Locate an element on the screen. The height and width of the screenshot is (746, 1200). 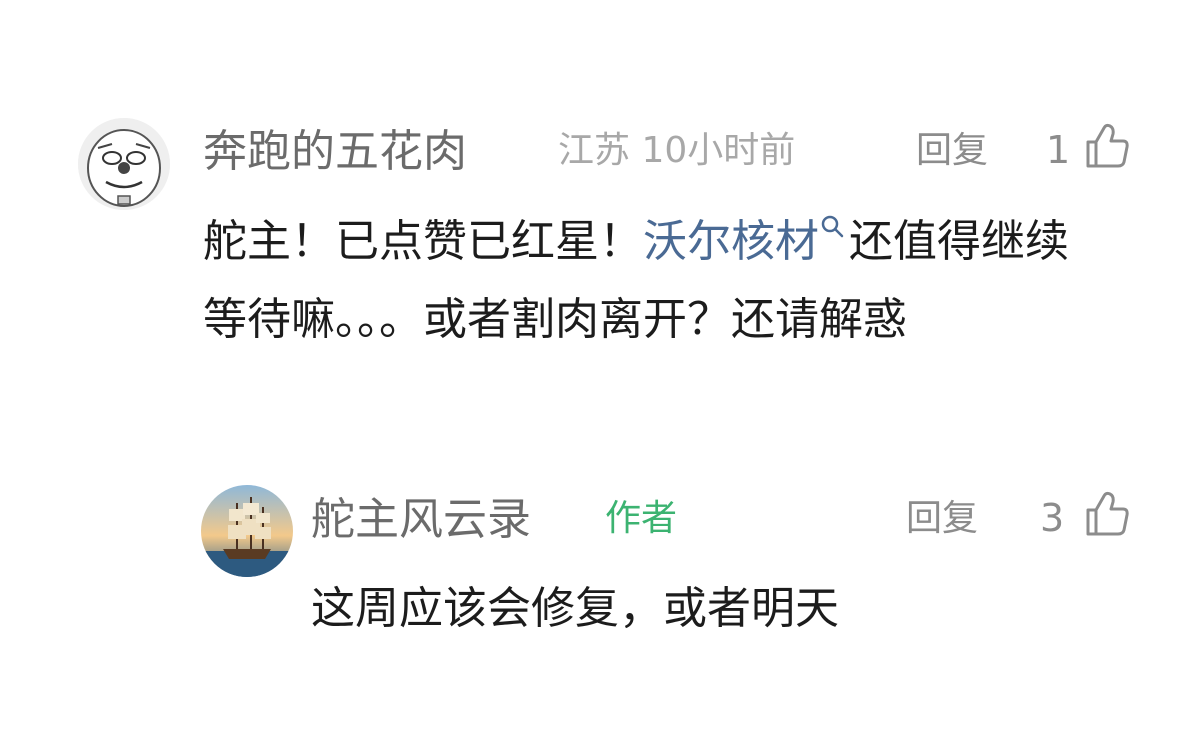
author-badge: 作者 is located at coordinates (641, 518).